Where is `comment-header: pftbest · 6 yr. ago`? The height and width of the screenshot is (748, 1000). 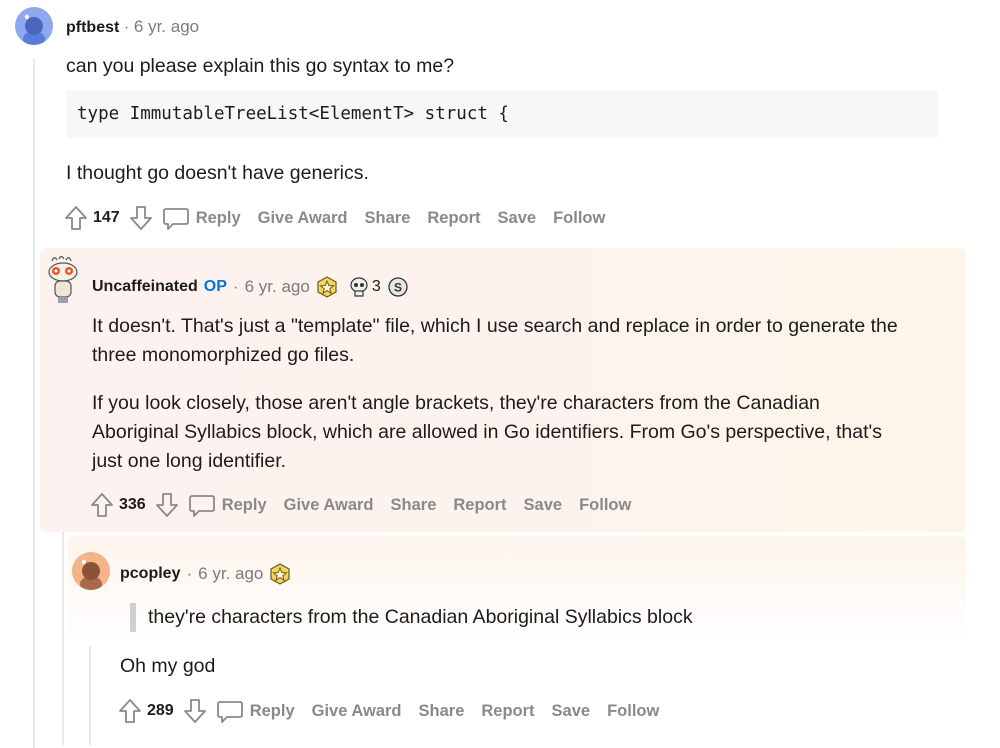 comment-header: pftbest · 6 yr. ago is located at coordinates (132, 27).